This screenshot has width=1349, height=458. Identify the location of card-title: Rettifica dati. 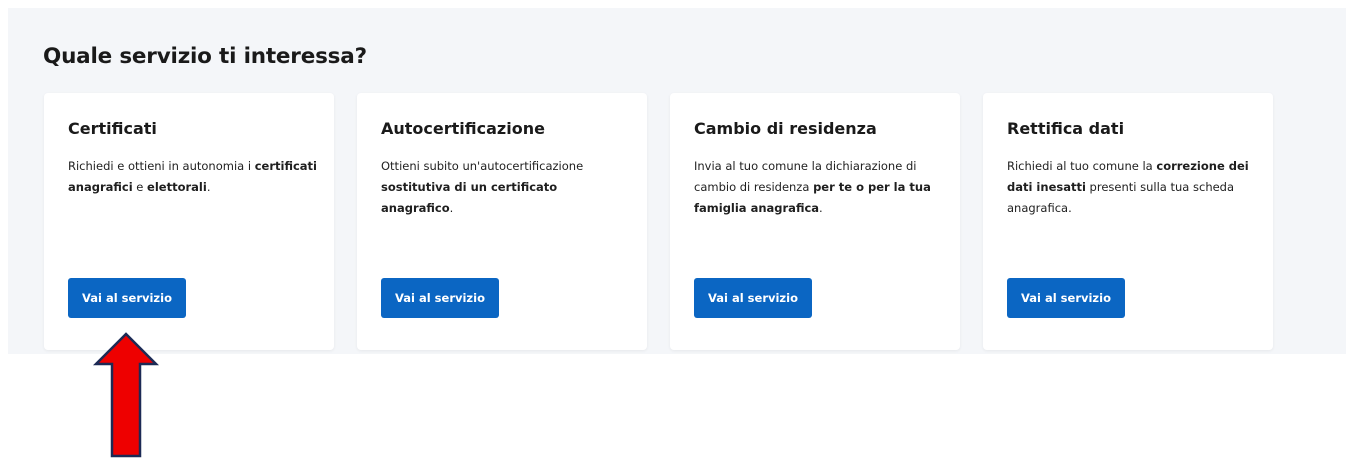
(1066, 128).